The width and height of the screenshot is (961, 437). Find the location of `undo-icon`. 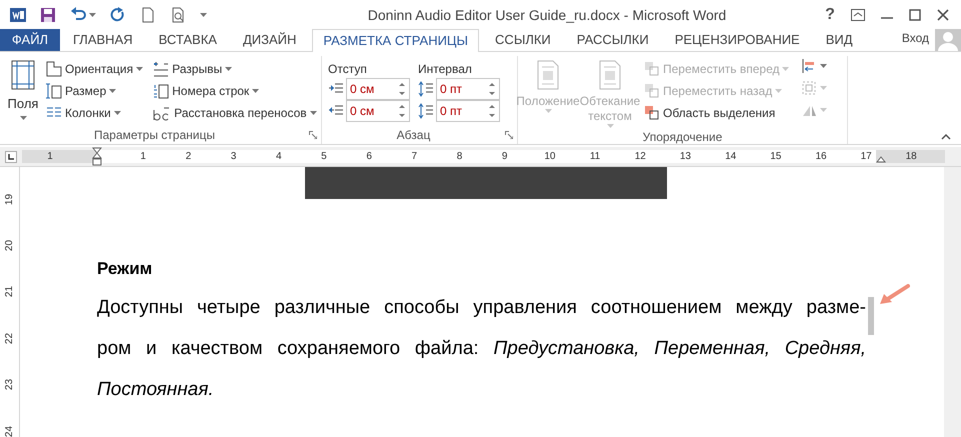

undo-icon is located at coordinates (78, 15).